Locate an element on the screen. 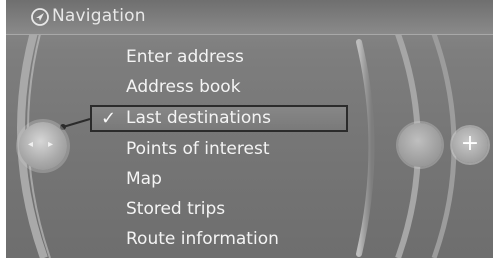  menu-item-route-information: Route information is located at coordinates (202, 239).